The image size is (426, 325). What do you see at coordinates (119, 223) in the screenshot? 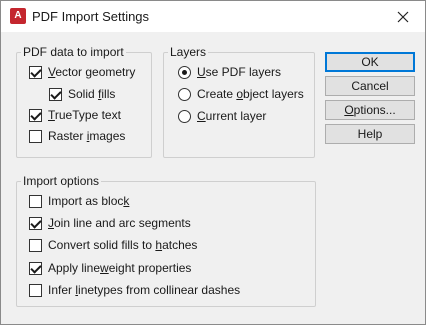
I see `join-segments-label: Join line and arc segments` at bounding box center [119, 223].